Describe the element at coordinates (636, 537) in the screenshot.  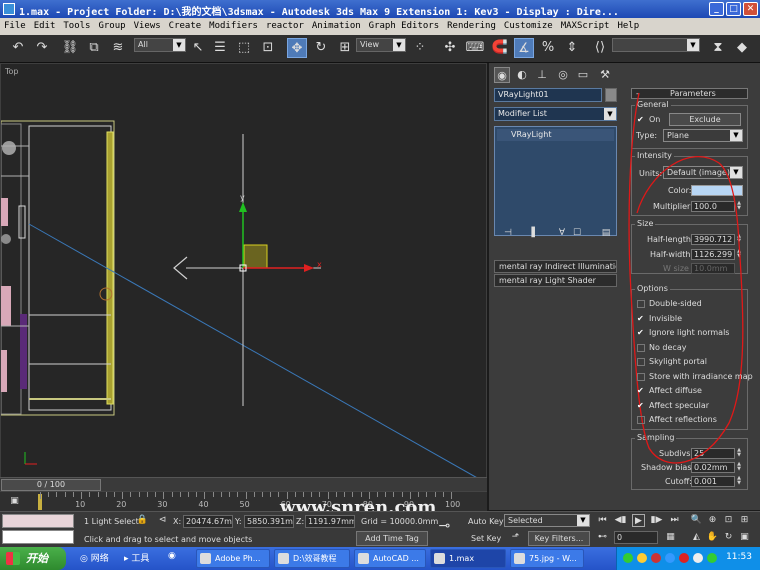
I see `current-frame-field: 0` at that location.